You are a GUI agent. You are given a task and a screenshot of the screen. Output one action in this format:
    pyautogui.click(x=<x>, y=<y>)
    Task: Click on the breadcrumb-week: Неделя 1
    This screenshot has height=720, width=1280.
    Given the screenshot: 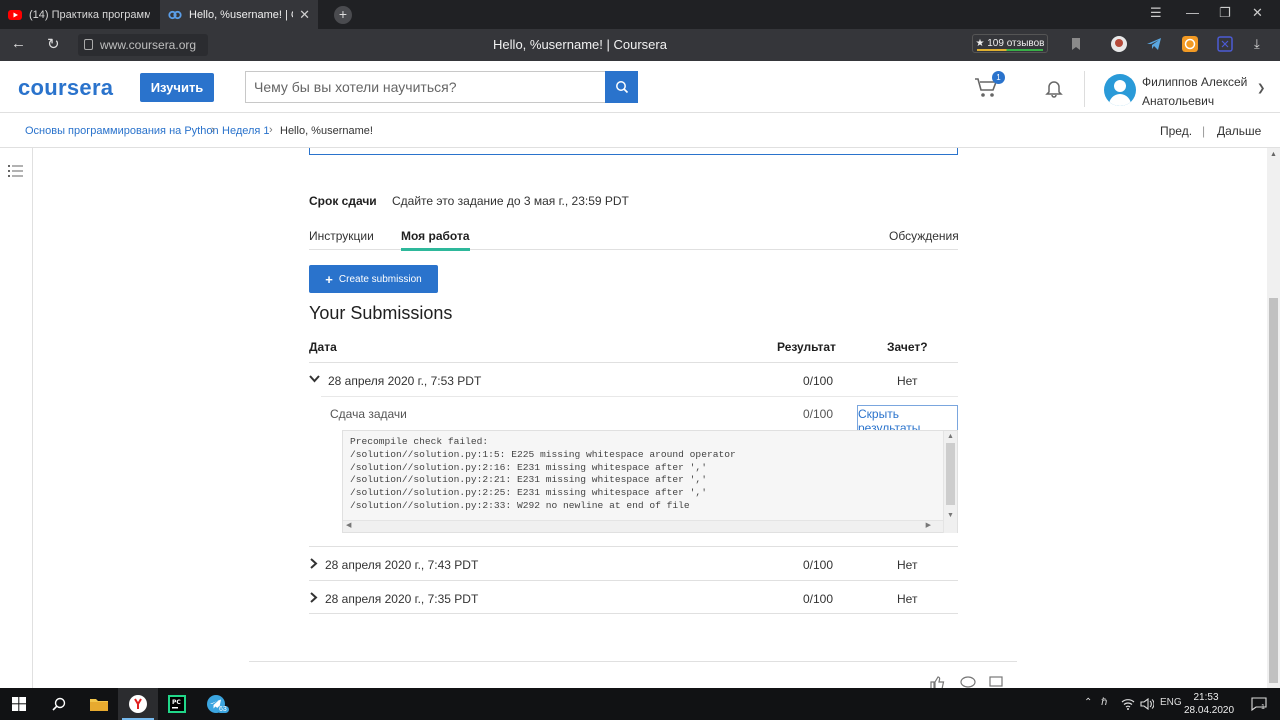 What is the action you would take?
    pyautogui.click(x=246, y=131)
    